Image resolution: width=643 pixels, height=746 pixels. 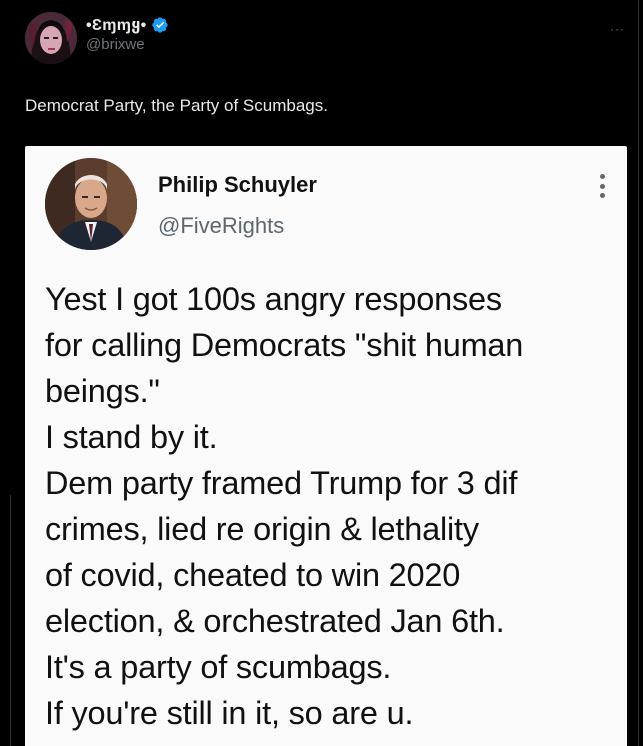 I want to click on author-avatar, so click(x=51, y=38).